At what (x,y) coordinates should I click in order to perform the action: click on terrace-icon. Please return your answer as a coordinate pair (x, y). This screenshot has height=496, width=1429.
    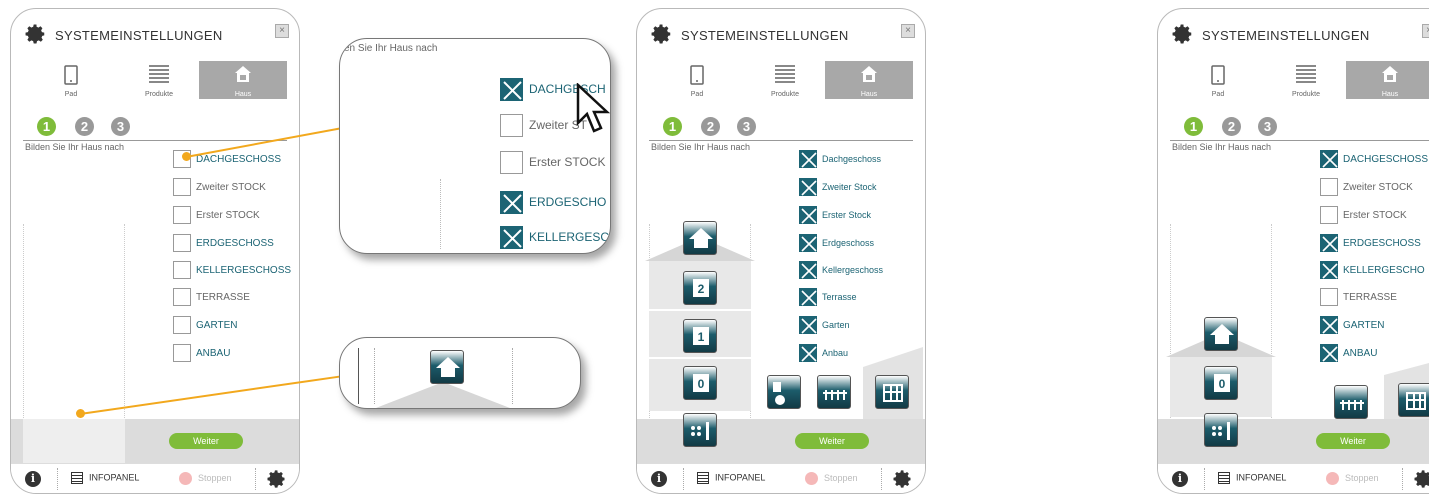
    Looking at the image, I should click on (784, 392).